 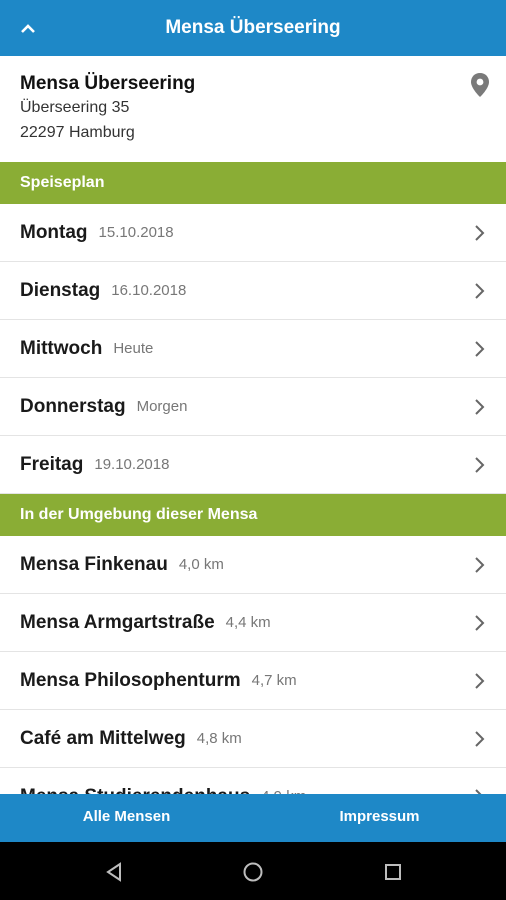 I want to click on day-row-label: Dienstag, so click(x=60, y=290).